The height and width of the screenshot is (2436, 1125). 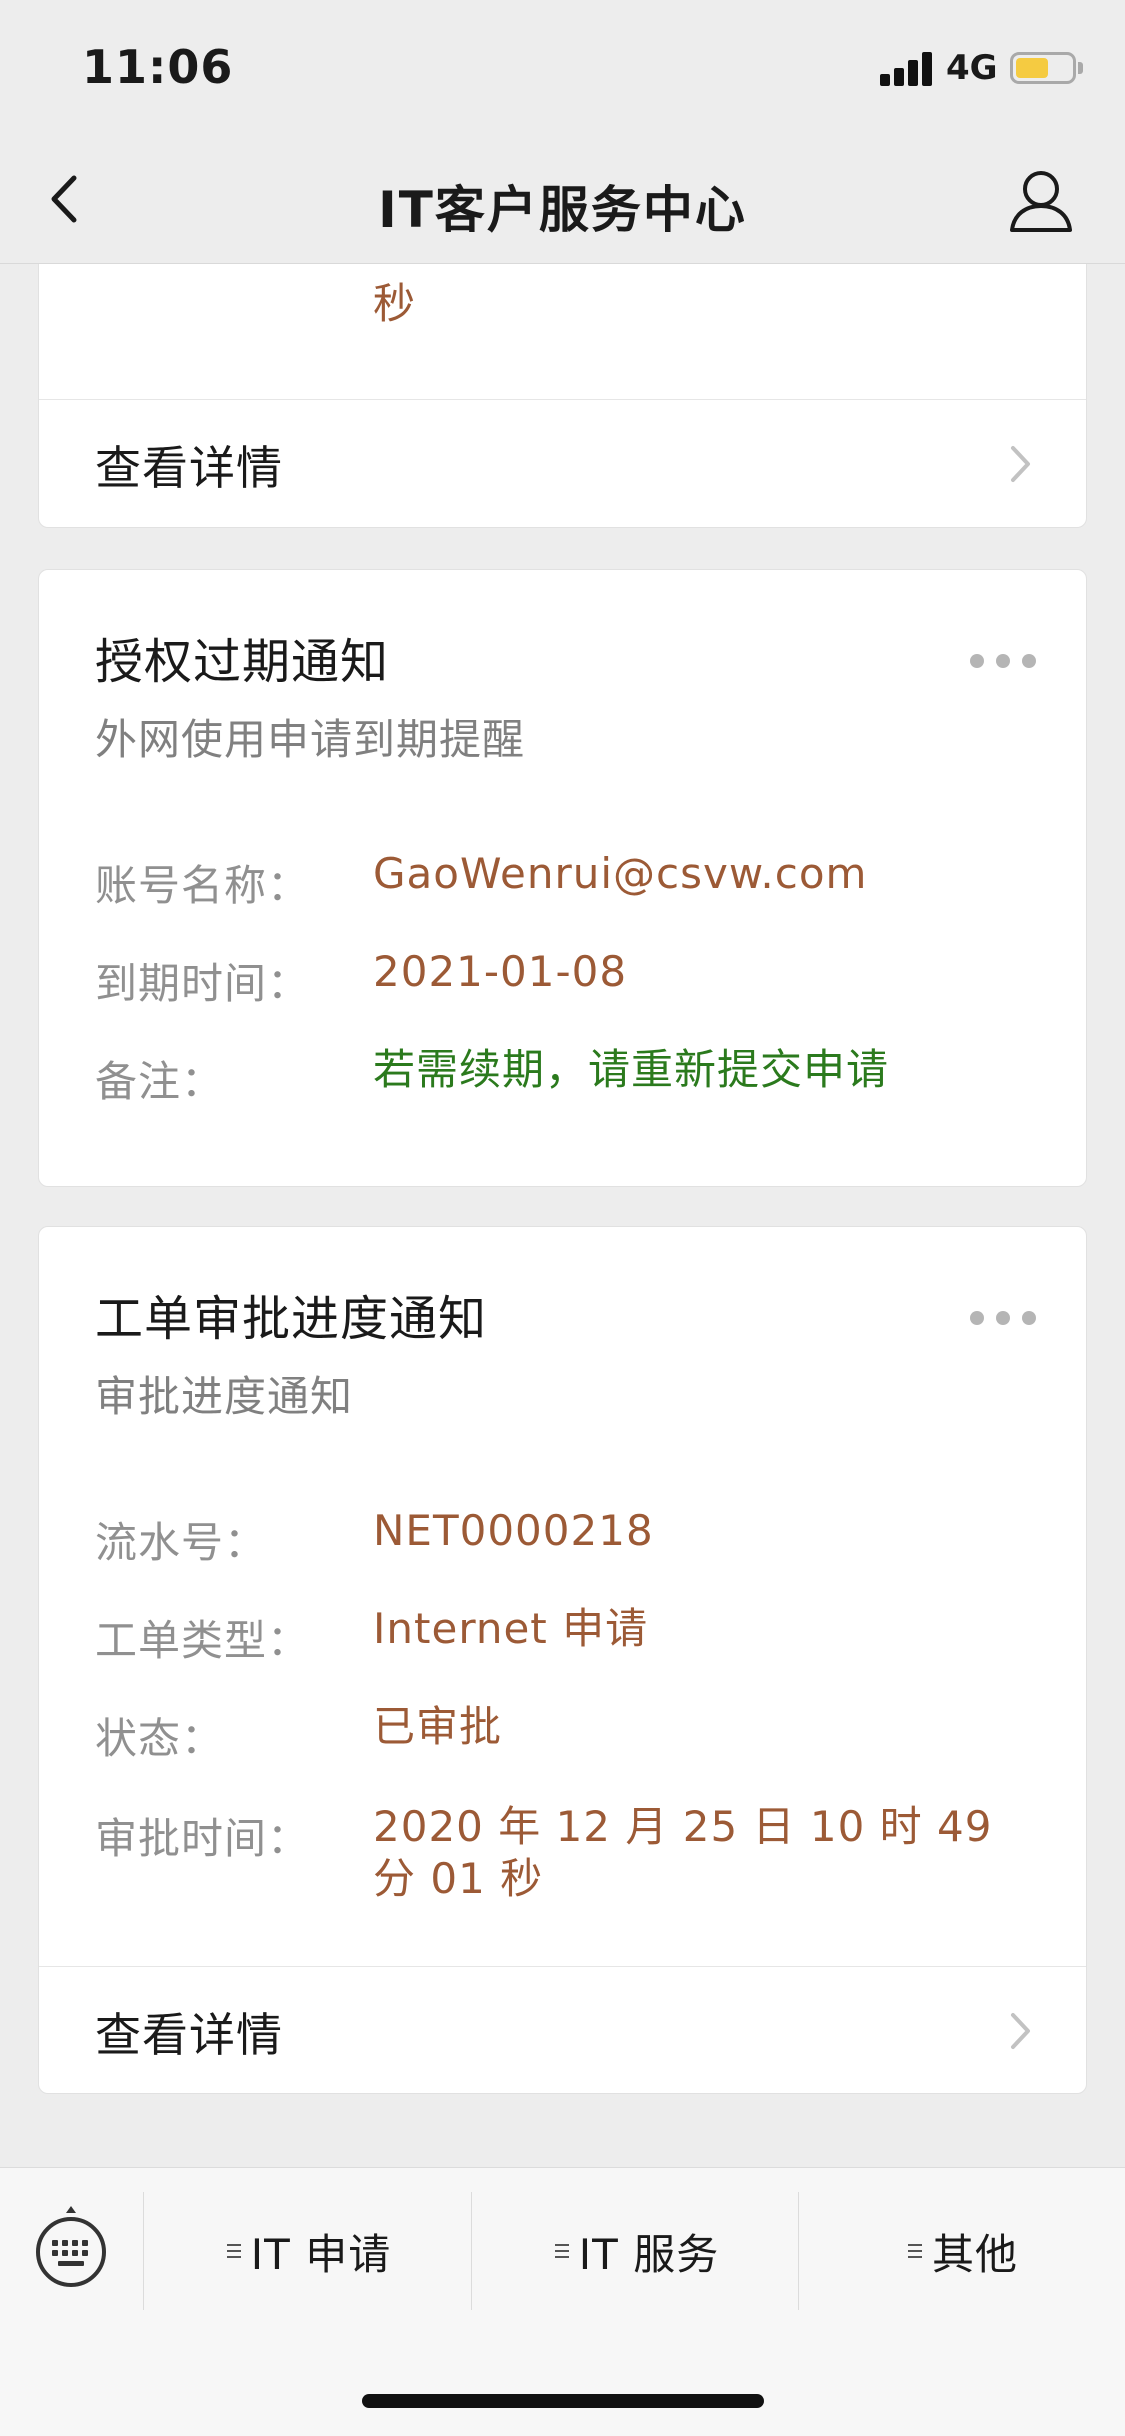 I want to click on nav-bar: IT客户服务中心, so click(x=562, y=200).